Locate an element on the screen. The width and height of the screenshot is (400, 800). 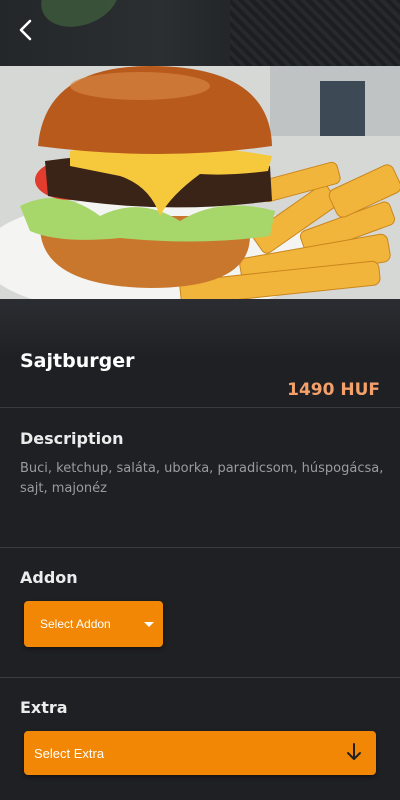
select-extra-dropdown: Select Extra is located at coordinates (200, 753).